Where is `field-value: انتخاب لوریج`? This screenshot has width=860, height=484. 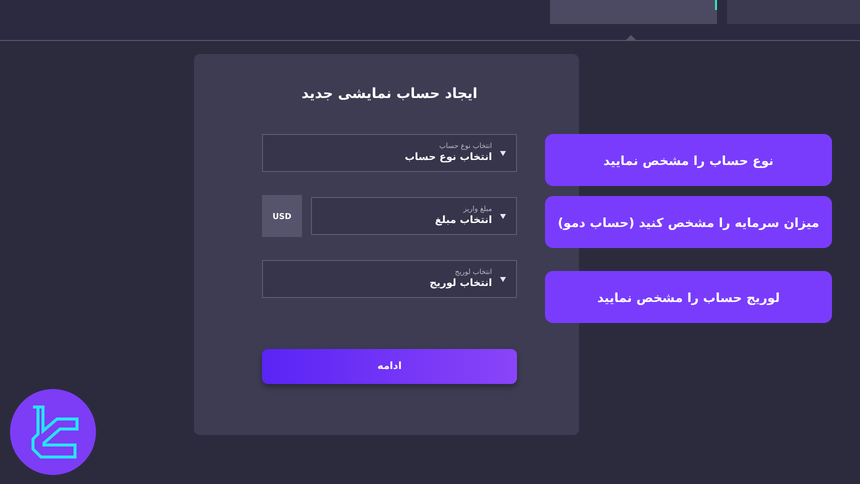
field-value: انتخاب لوریج is located at coordinates (461, 283).